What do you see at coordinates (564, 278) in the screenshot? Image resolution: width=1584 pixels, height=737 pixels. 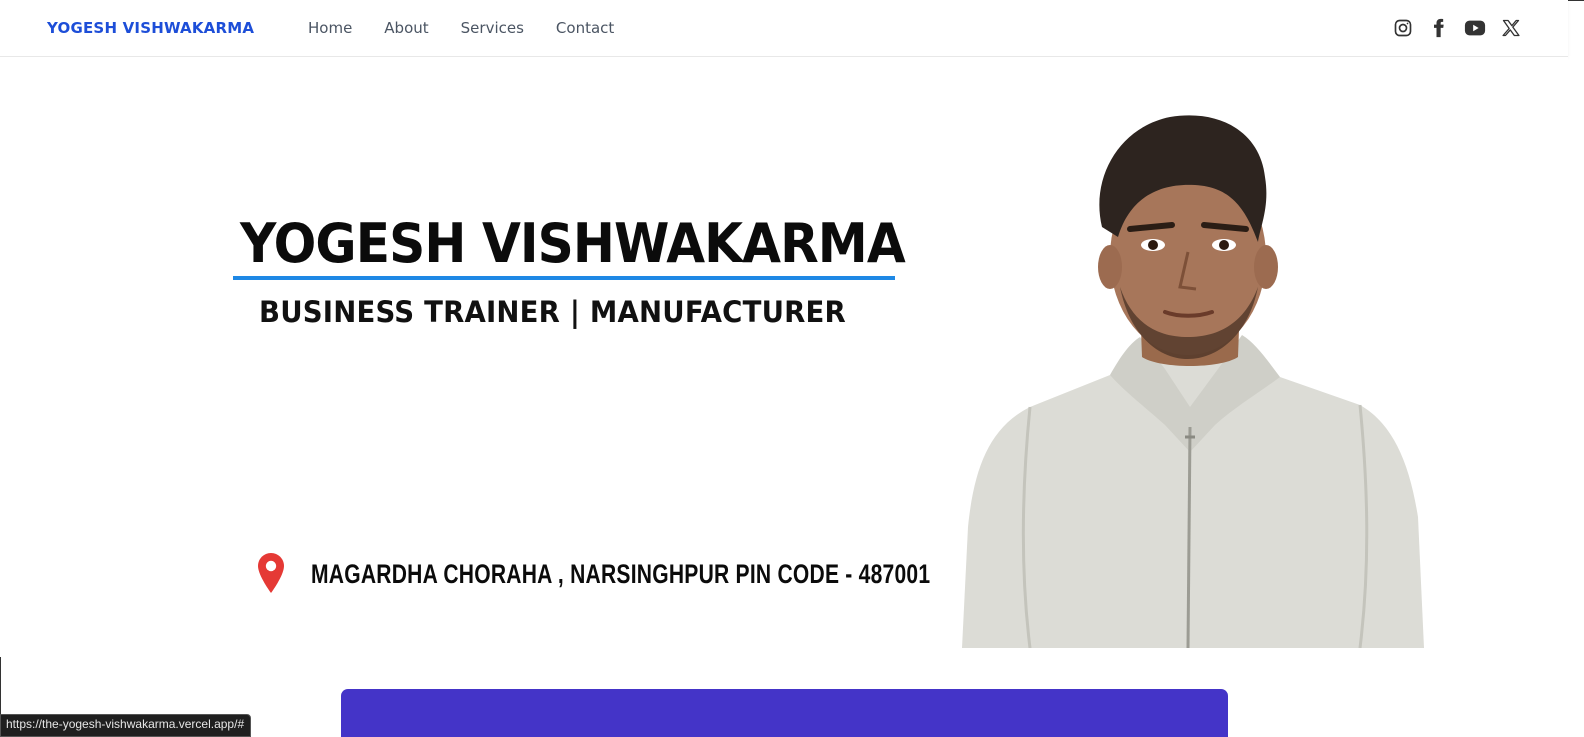 I see `hero-underline` at bounding box center [564, 278].